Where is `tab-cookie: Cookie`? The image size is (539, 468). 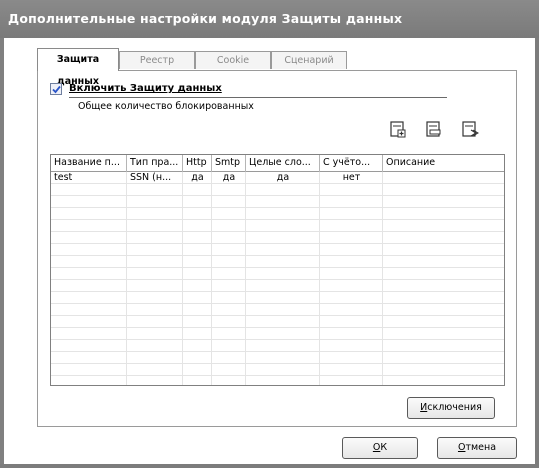 tab-cookie: Cookie is located at coordinates (233, 60).